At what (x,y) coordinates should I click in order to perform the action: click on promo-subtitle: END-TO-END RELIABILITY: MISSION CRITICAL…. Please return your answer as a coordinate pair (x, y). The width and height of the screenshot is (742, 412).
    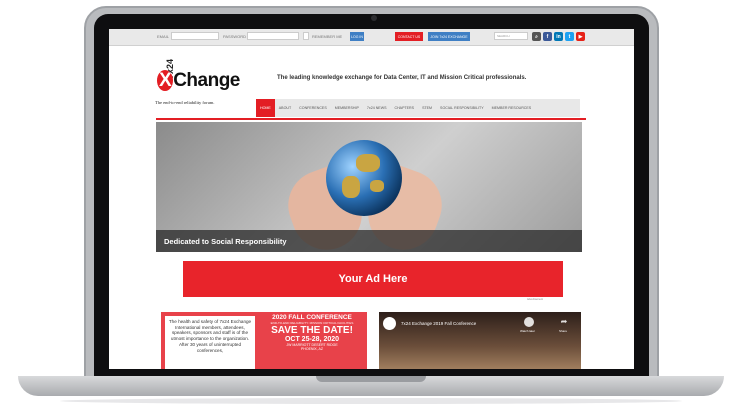
    Looking at the image, I should click on (312, 323).